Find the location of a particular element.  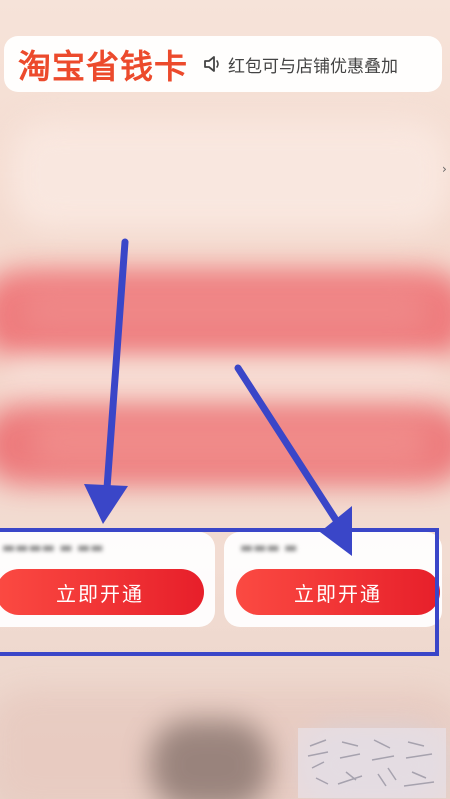

arrow-left-annotation is located at coordinates (106, 381).